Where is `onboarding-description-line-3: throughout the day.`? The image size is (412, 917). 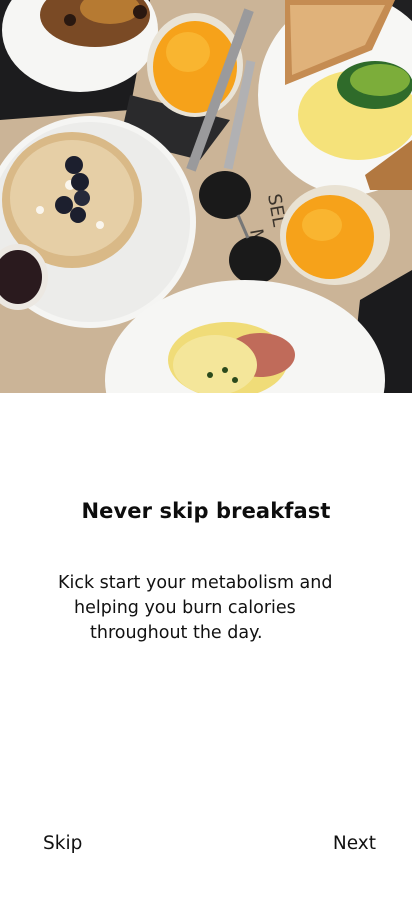 onboarding-description-line-3: throughout the day. is located at coordinates (176, 633).